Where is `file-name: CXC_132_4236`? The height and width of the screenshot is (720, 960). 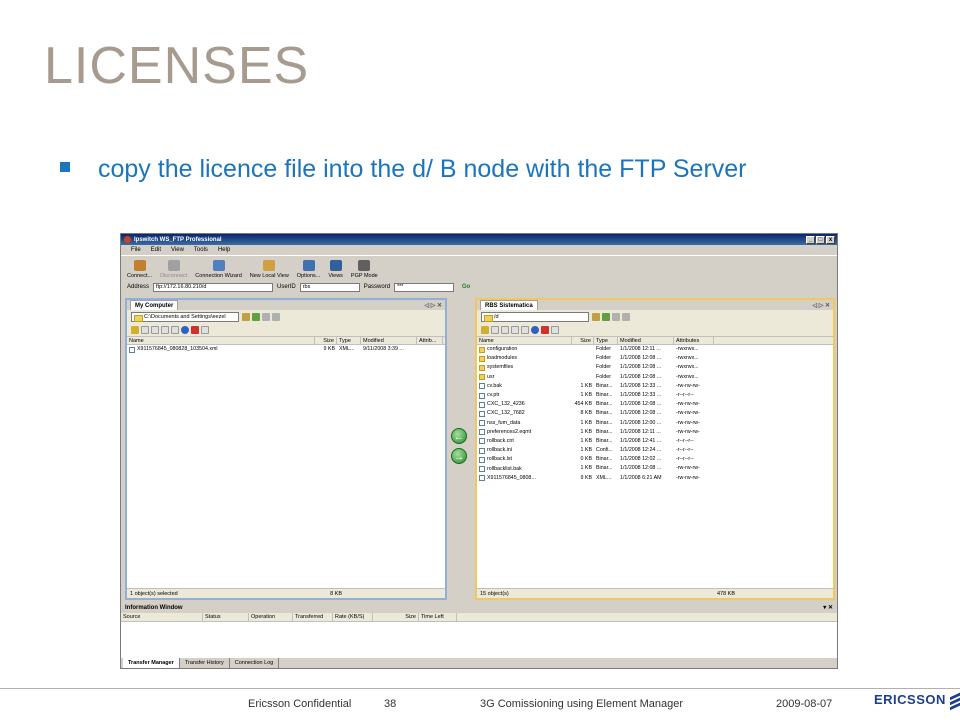
file-name: CXC_132_4236 is located at coordinates (506, 404).